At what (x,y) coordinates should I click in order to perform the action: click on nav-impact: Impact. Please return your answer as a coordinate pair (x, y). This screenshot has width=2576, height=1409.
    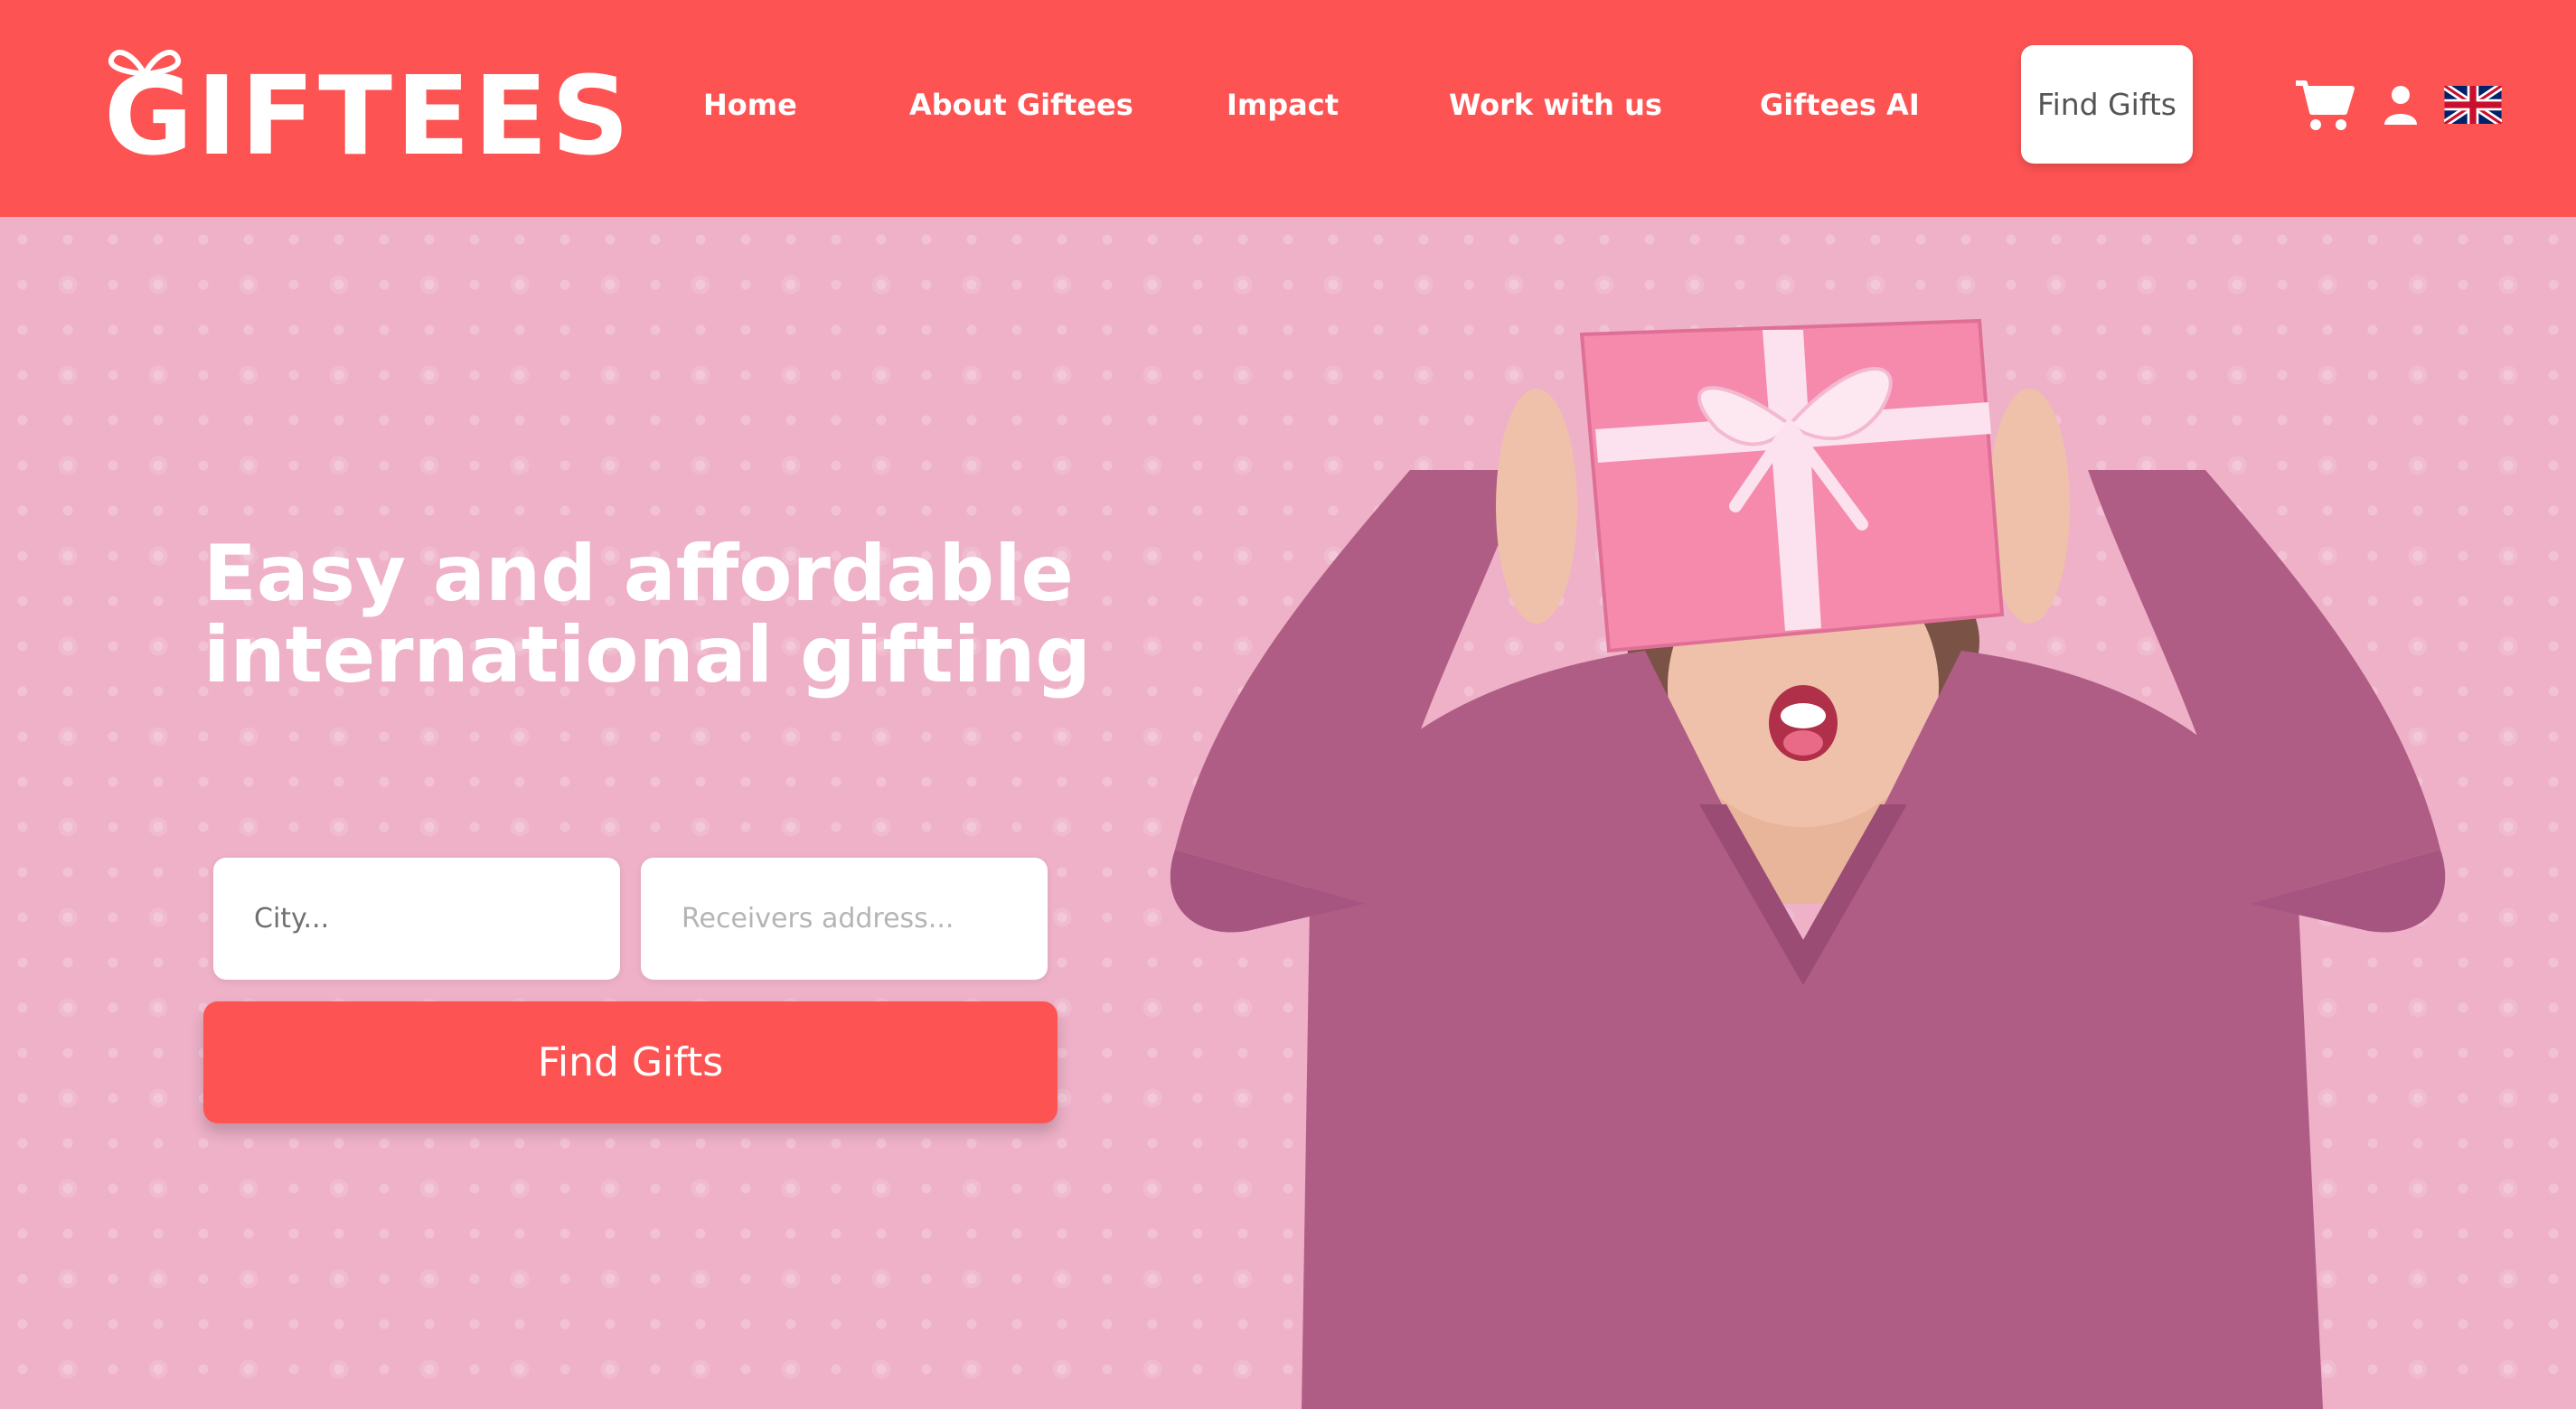
    Looking at the image, I should click on (1283, 105).